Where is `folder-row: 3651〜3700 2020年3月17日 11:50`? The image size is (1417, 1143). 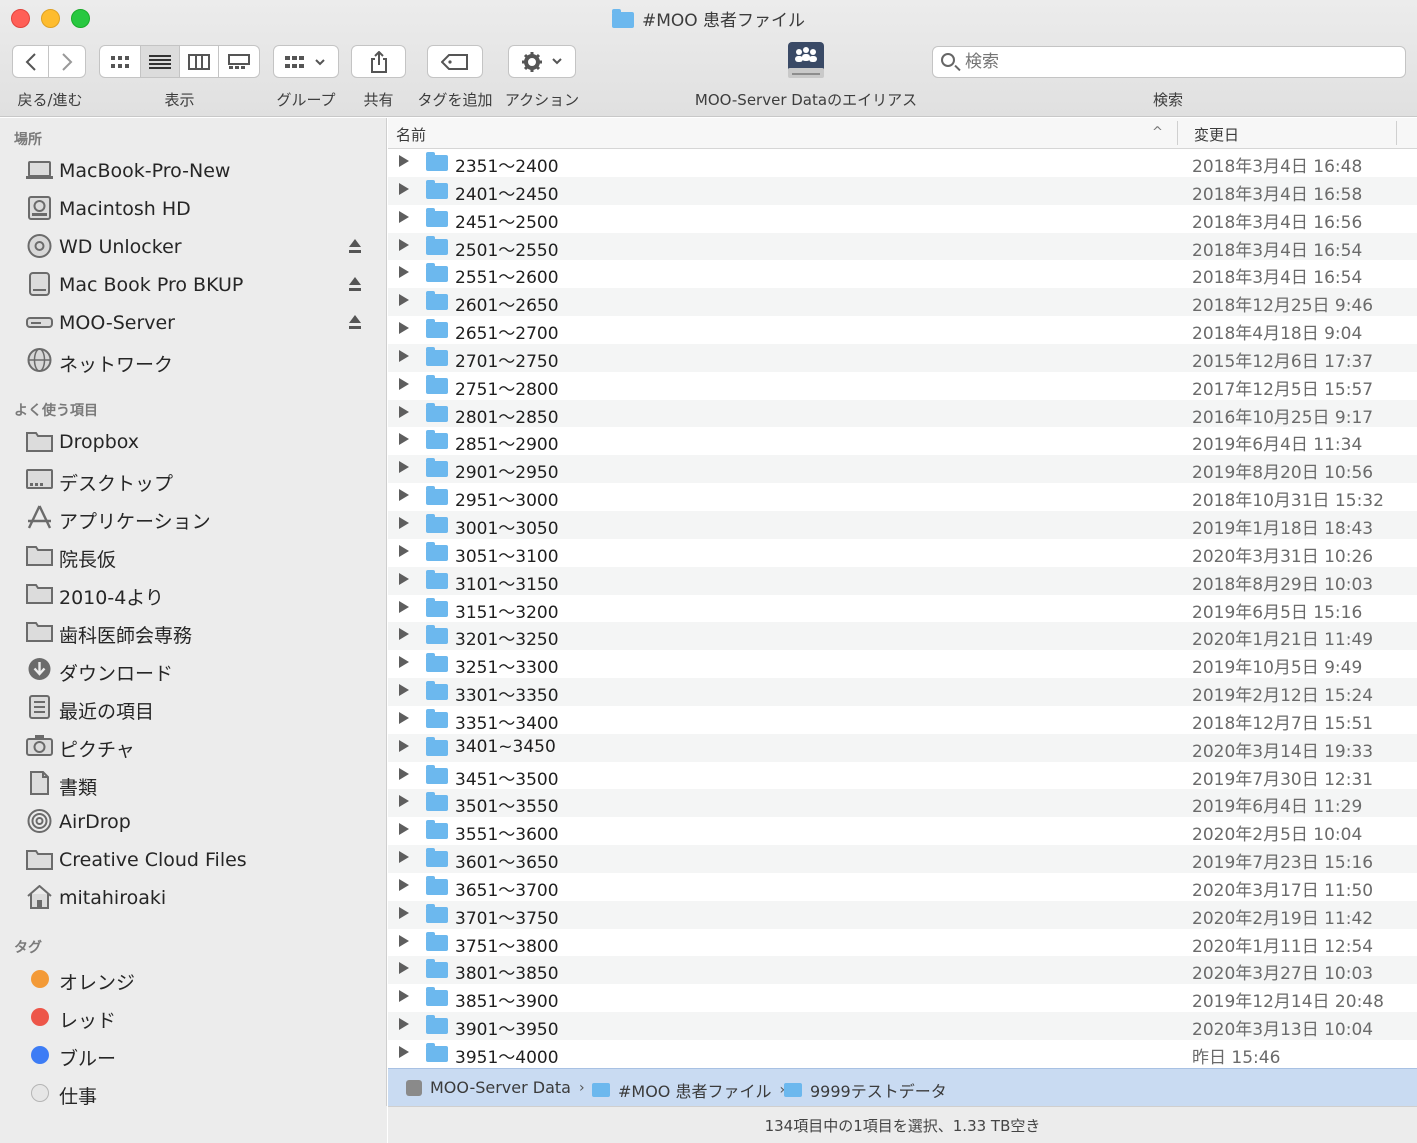 folder-row: 3651〜3700 2020年3月17日 11:50 is located at coordinates (902, 887).